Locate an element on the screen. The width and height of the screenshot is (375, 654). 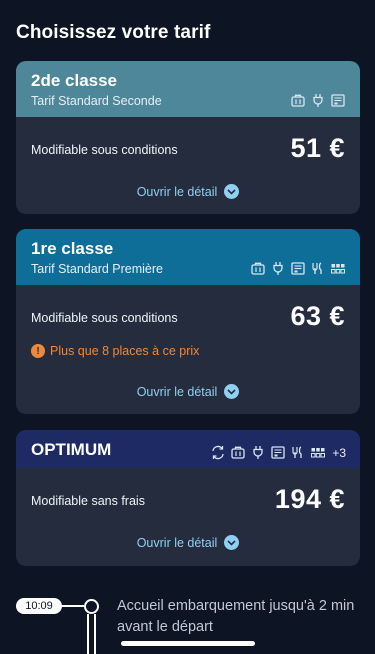
fare-card-header: OPTIMUM +3 is located at coordinates (188, 449).